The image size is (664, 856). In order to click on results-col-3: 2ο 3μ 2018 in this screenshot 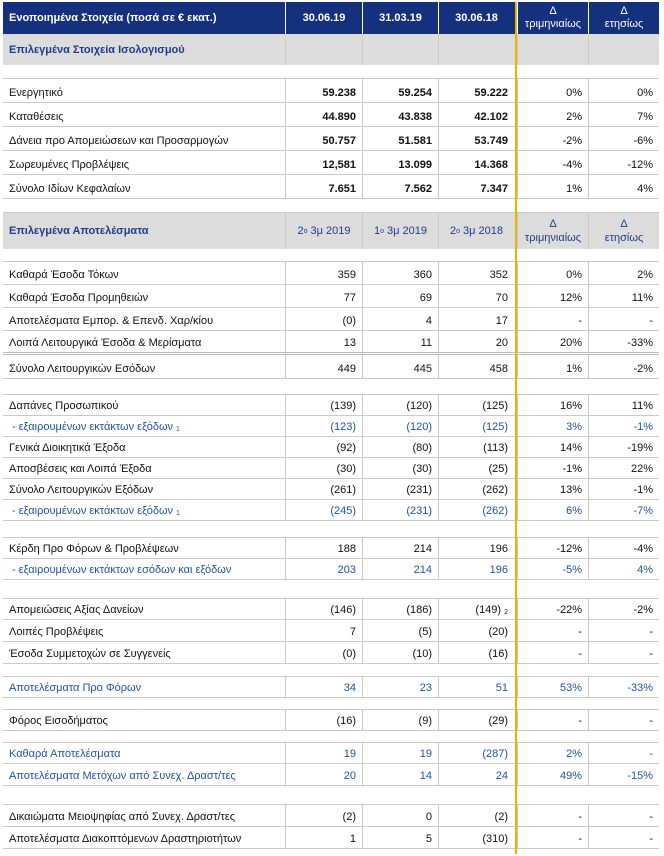, I will do `click(476, 231)`.